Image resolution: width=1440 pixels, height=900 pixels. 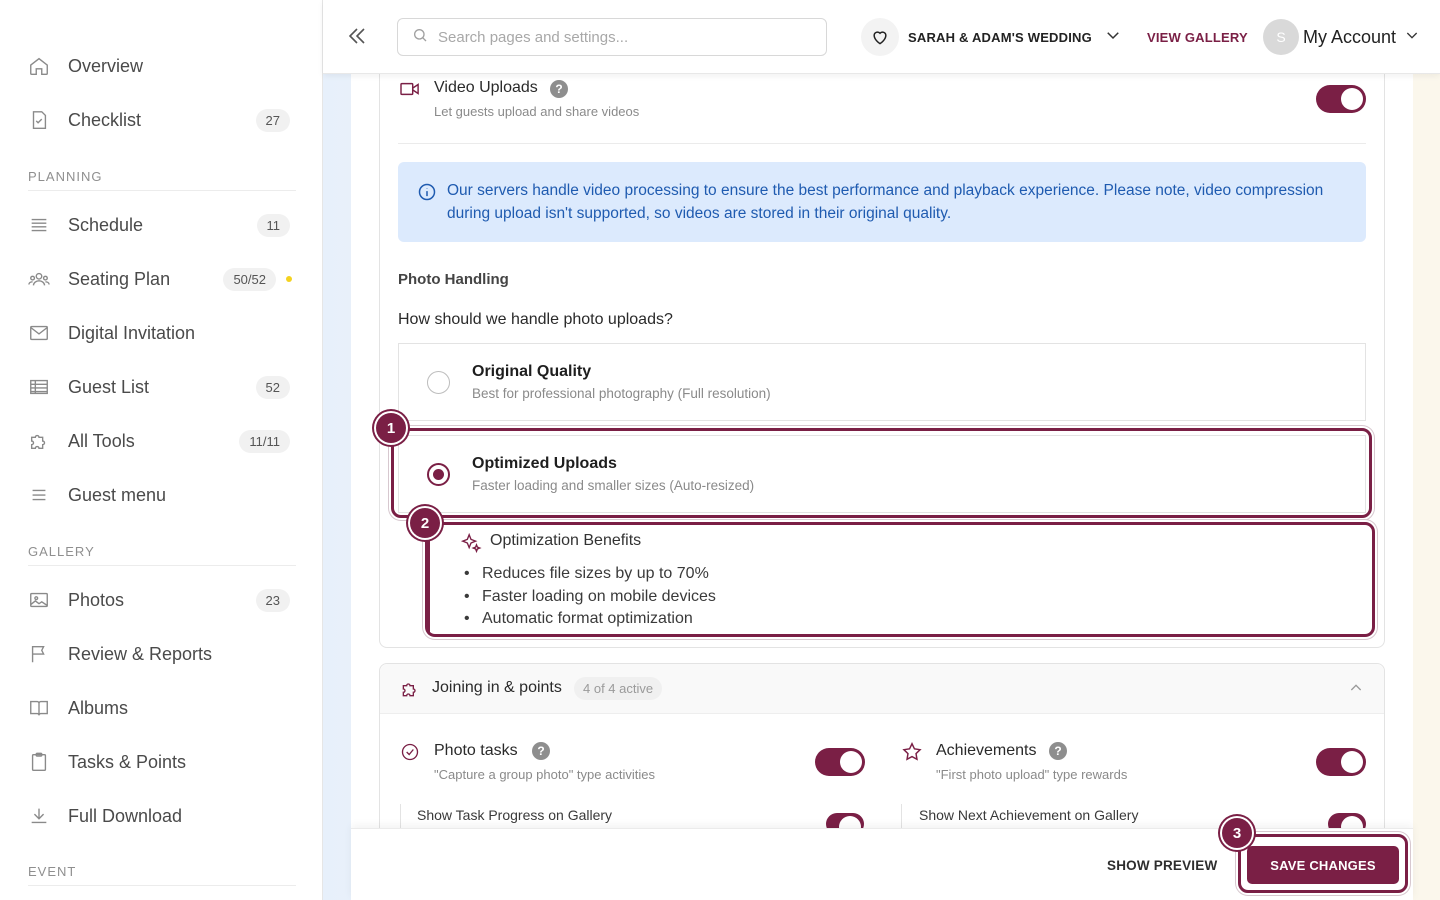 I want to click on sidebar-item-label: Review & Reports, so click(x=140, y=653).